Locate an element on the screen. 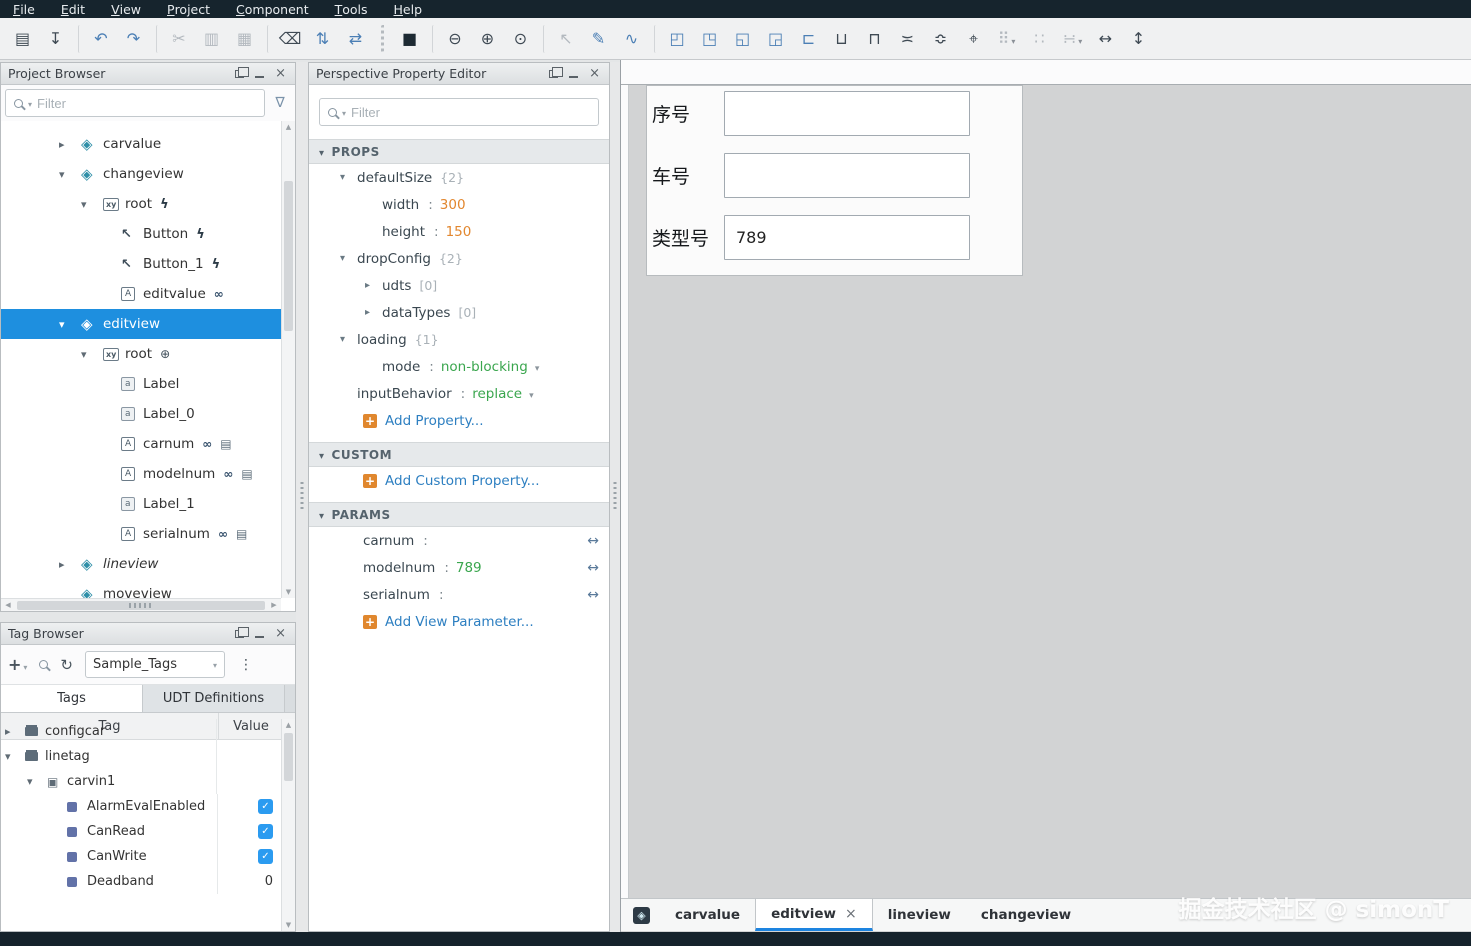 The image size is (1471, 946). tag-row: Deadband 0 is located at coordinates (141, 881).